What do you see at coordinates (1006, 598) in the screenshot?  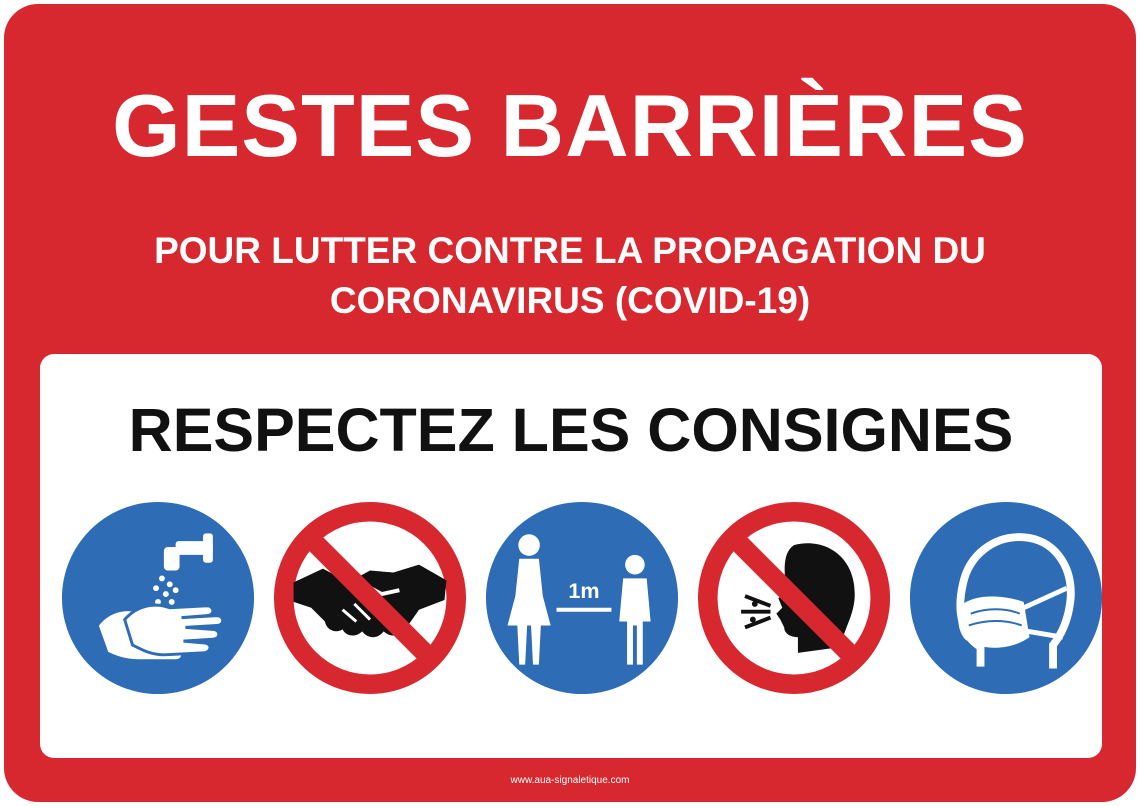 I see `face-mask-icon` at bounding box center [1006, 598].